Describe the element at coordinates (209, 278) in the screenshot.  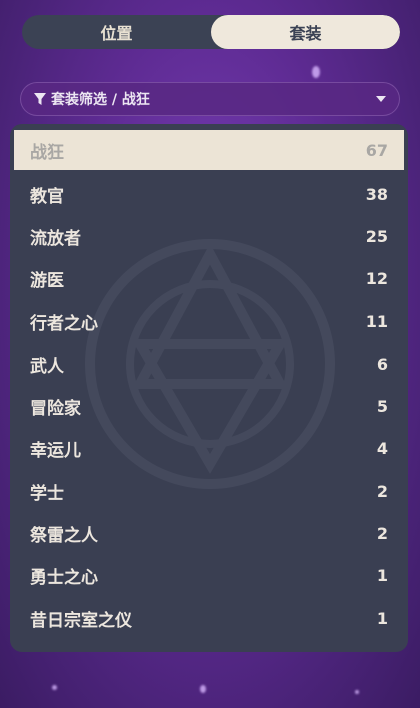
I see `list-item-set: 游医 12` at that location.